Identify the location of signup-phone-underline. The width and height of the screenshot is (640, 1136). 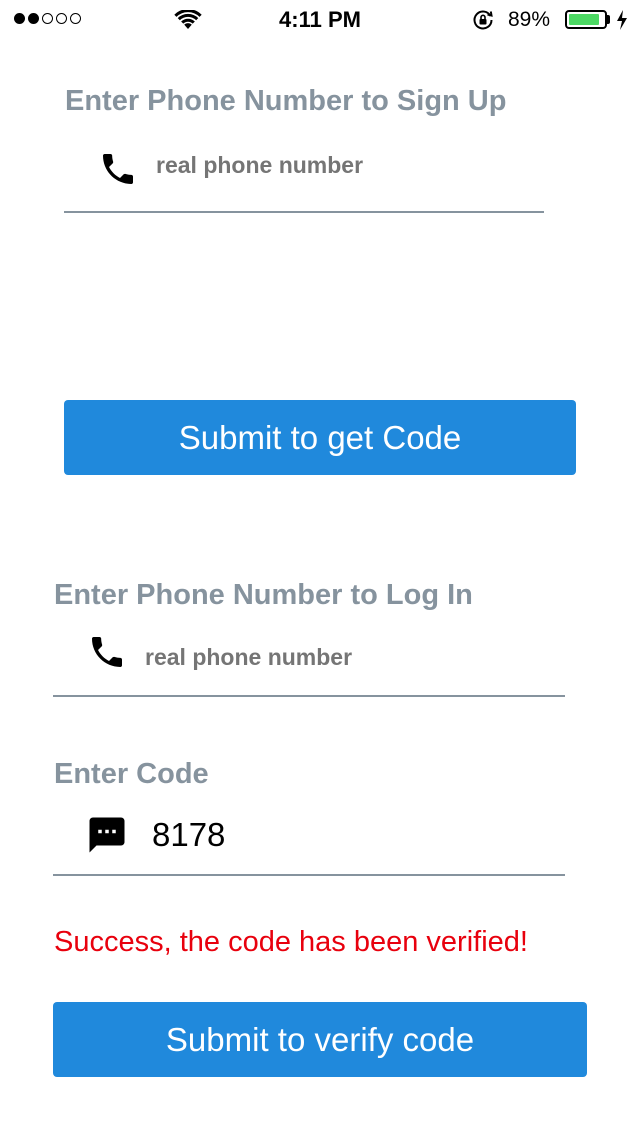
(304, 212).